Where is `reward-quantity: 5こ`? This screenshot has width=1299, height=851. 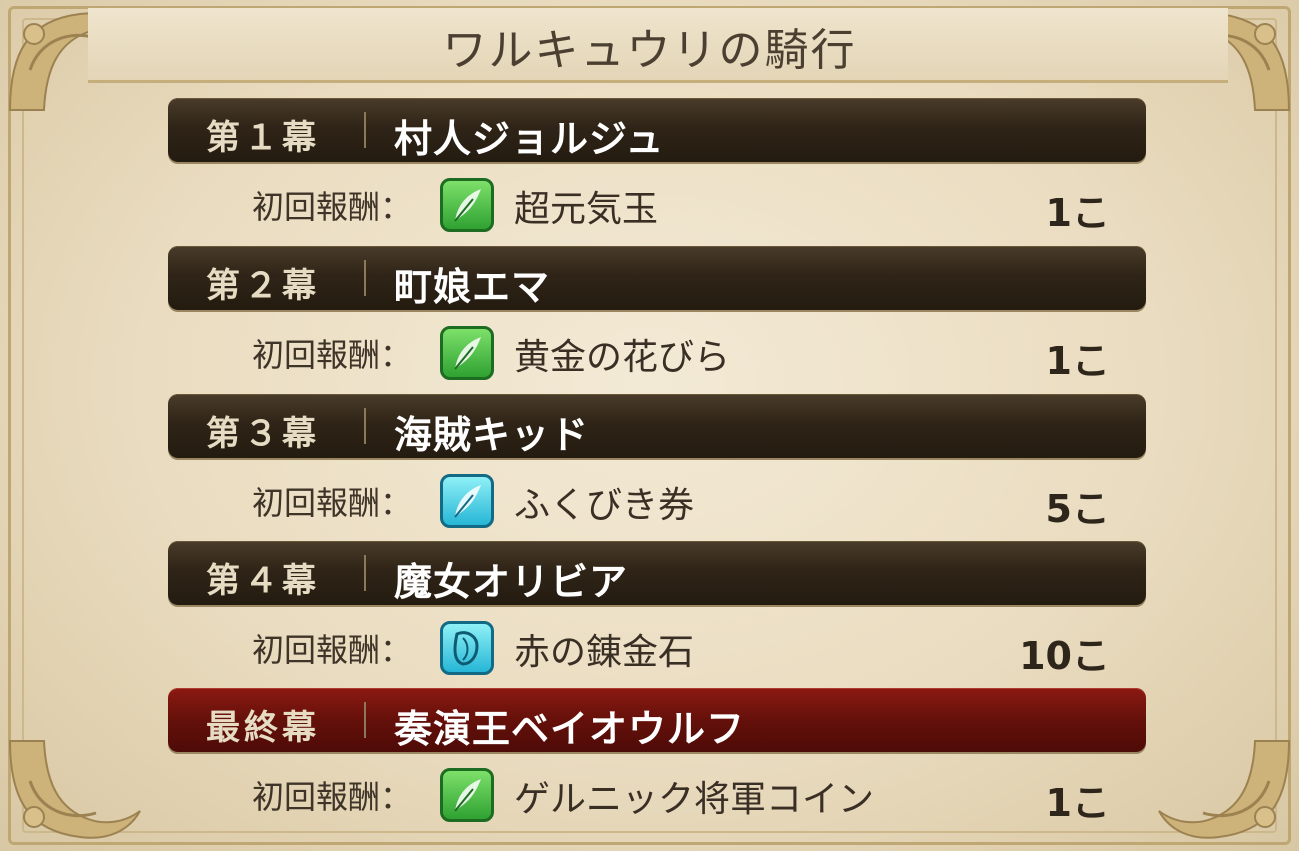
reward-quantity: 5こ is located at coordinates (1077, 509).